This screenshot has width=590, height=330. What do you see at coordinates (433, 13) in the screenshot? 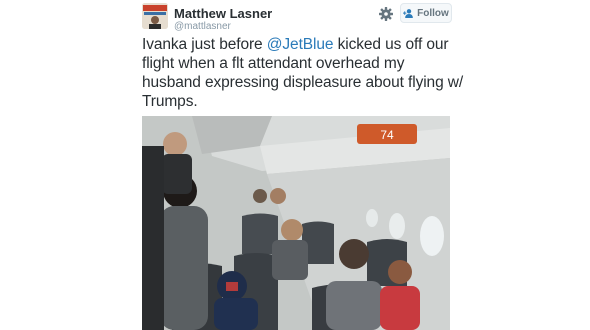
I see `follow-label: Follow` at bounding box center [433, 13].